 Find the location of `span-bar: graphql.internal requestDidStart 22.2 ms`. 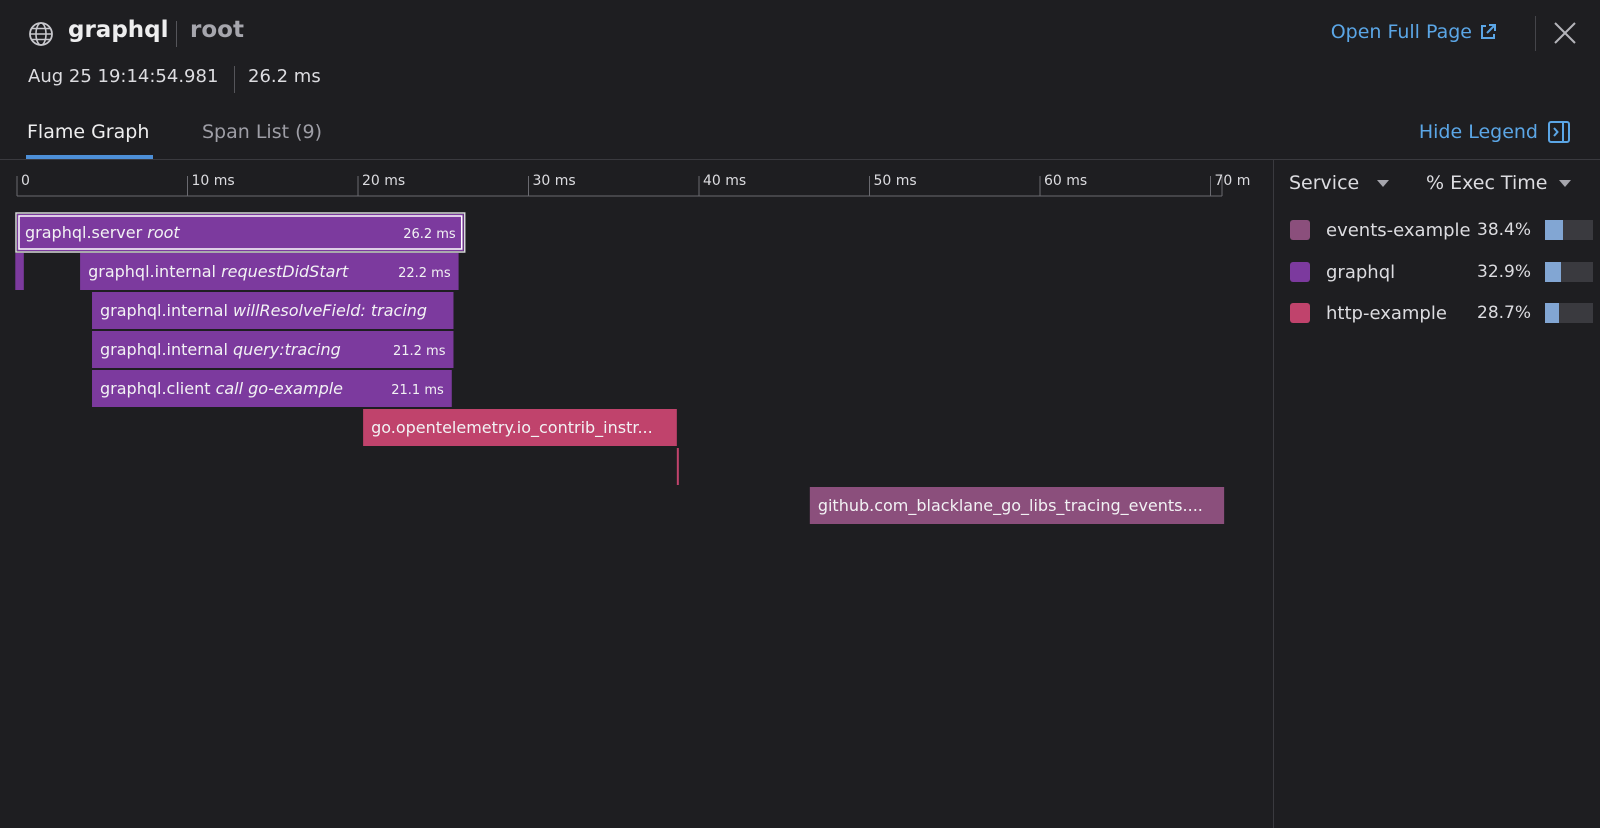

span-bar: graphql.internal requestDidStart 22.2 ms is located at coordinates (269, 271).